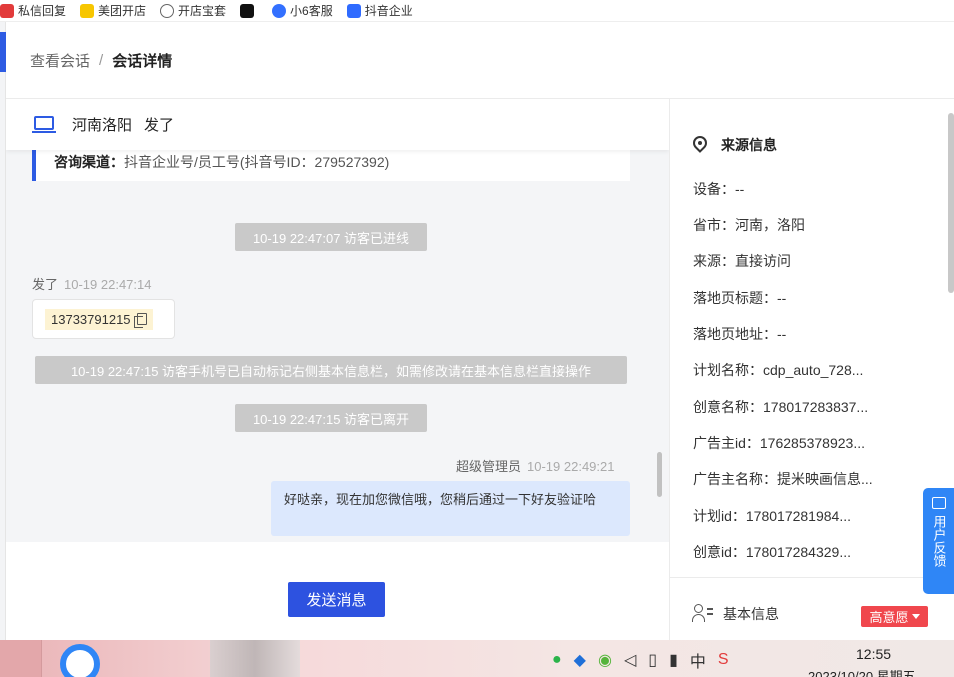 The image size is (954, 677). Describe the element at coordinates (60, 60) in the screenshot. I see `breadcrumb-view-conversations: 查看会话` at that location.